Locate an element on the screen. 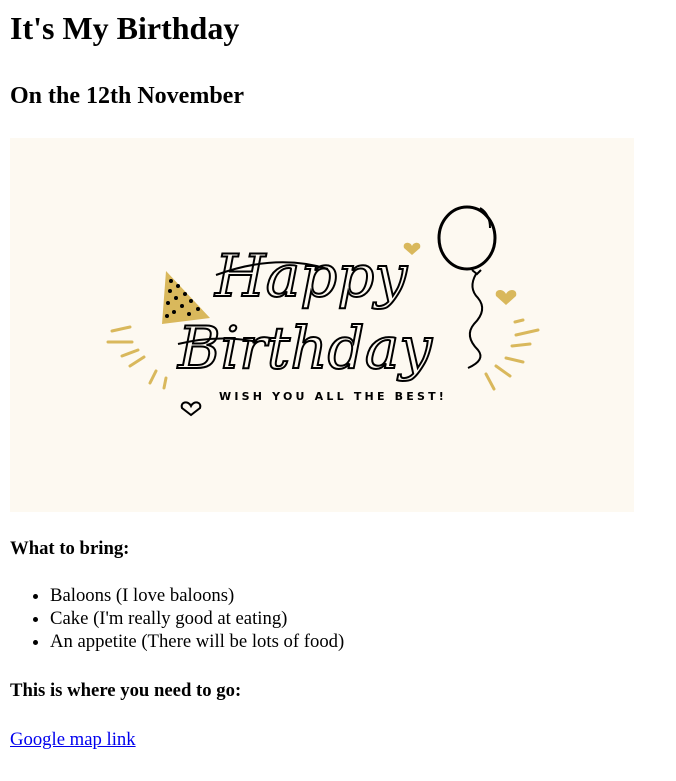  list-item: Cake (I'm really good at eating) is located at coordinates (358, 618).